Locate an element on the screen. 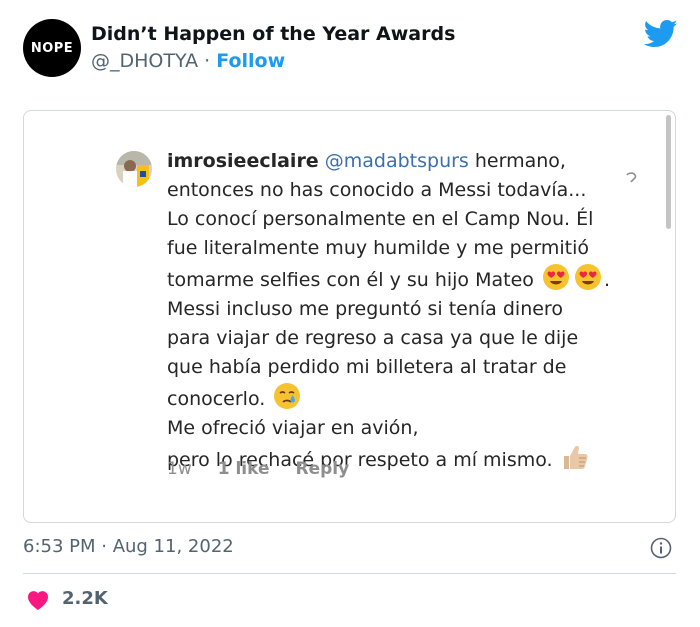  twitter-bird-icon is located at coordinates (661, 34).